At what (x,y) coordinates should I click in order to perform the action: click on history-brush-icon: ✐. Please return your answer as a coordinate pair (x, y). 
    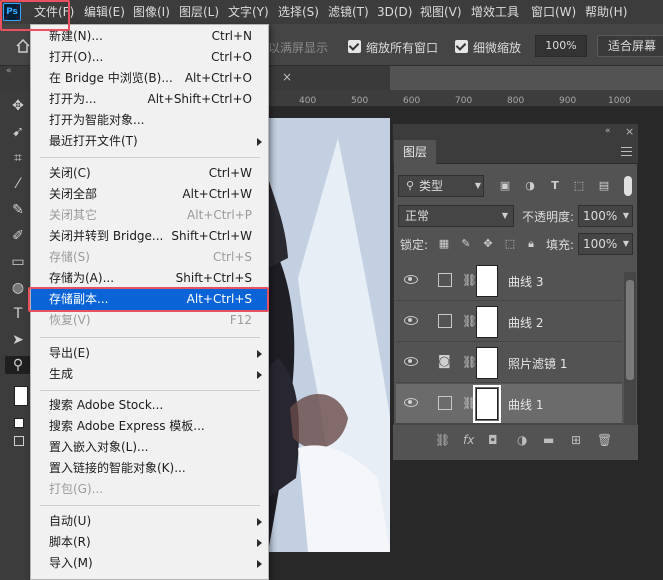
    Looking at the image, I should click on (18, 236).